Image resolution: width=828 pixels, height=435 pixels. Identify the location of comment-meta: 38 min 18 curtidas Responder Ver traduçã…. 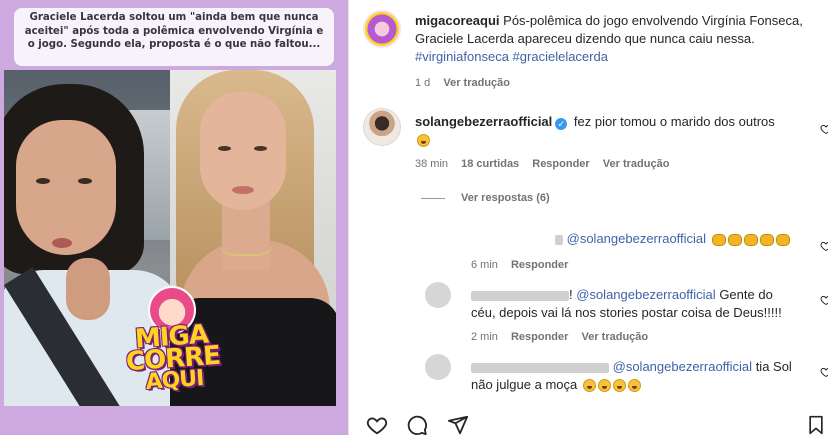
(547, 164).